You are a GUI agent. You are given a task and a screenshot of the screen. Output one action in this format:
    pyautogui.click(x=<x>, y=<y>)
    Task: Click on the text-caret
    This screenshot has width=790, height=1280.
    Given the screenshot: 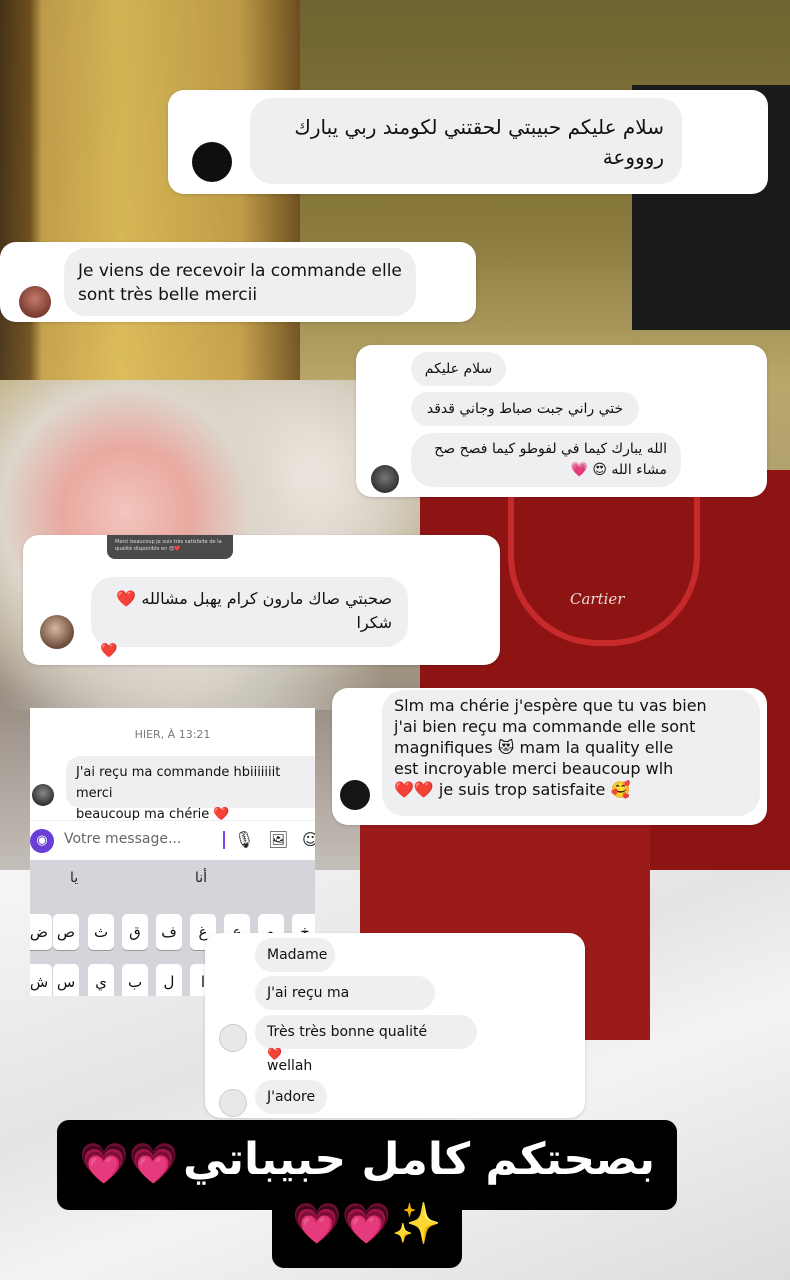 What is the action you would take?
    pyautogui.click(x=224, y=840)
    